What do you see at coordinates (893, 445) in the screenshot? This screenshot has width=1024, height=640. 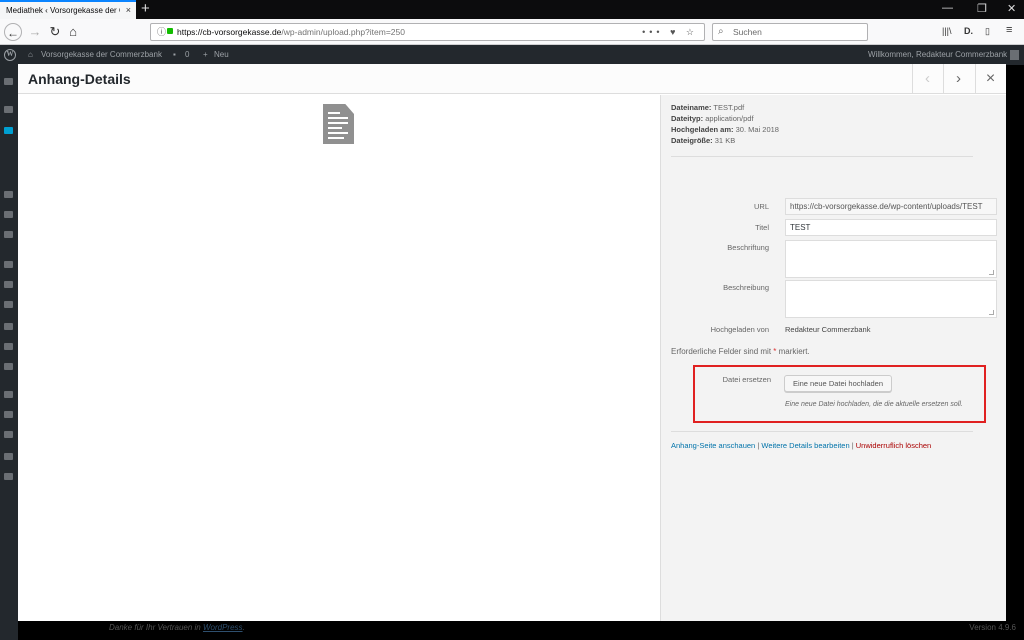 I see `delete-permanently-link: Unwiderruflich löschen` at bounding box center [893, 445].